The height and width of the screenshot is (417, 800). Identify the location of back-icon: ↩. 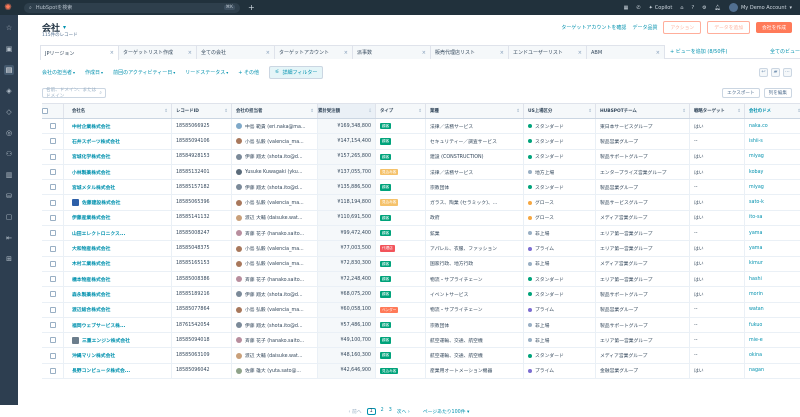
(763, 72).